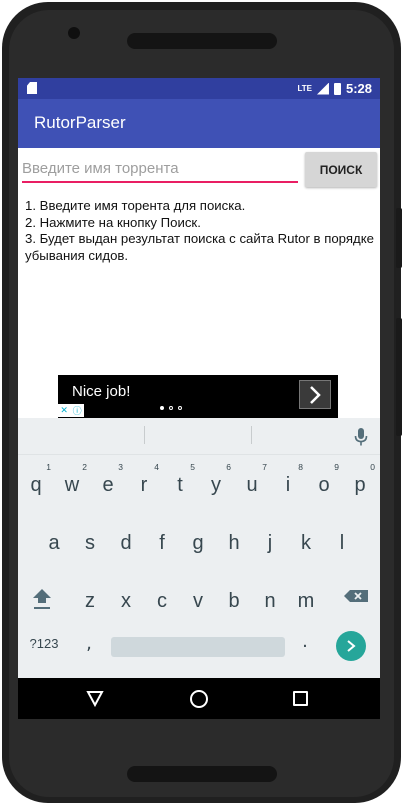 The image size is (405, 807). I want to click on sd-card-icon, so click(32, 88).